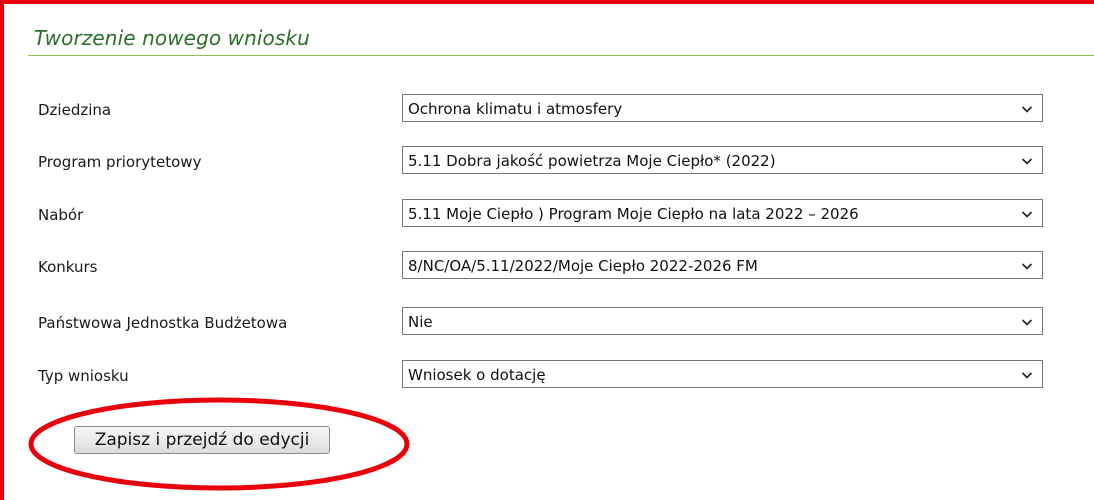  Describe the element at coordinates (68, 267) in the screenshot. I see `konkurs-label: Konkurs` at that location.